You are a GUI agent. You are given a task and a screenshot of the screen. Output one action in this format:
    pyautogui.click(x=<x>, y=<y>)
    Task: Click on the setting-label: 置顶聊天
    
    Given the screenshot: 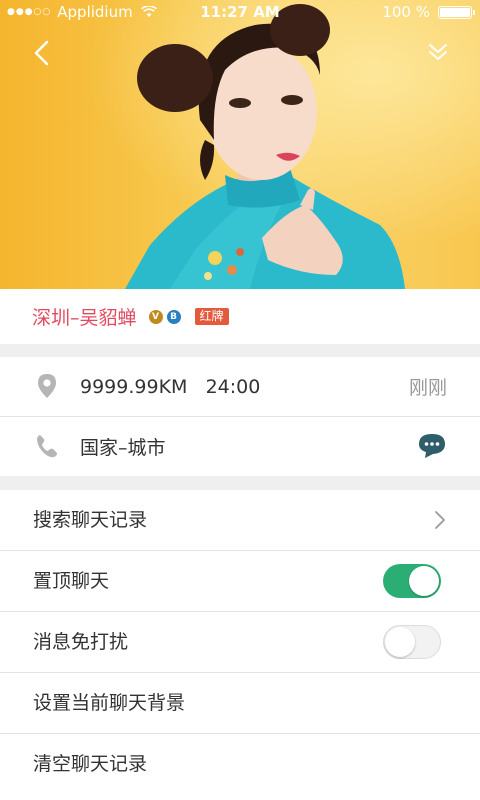 What is the action you would take?
    pyautogui.click(x=71, y=581)
    